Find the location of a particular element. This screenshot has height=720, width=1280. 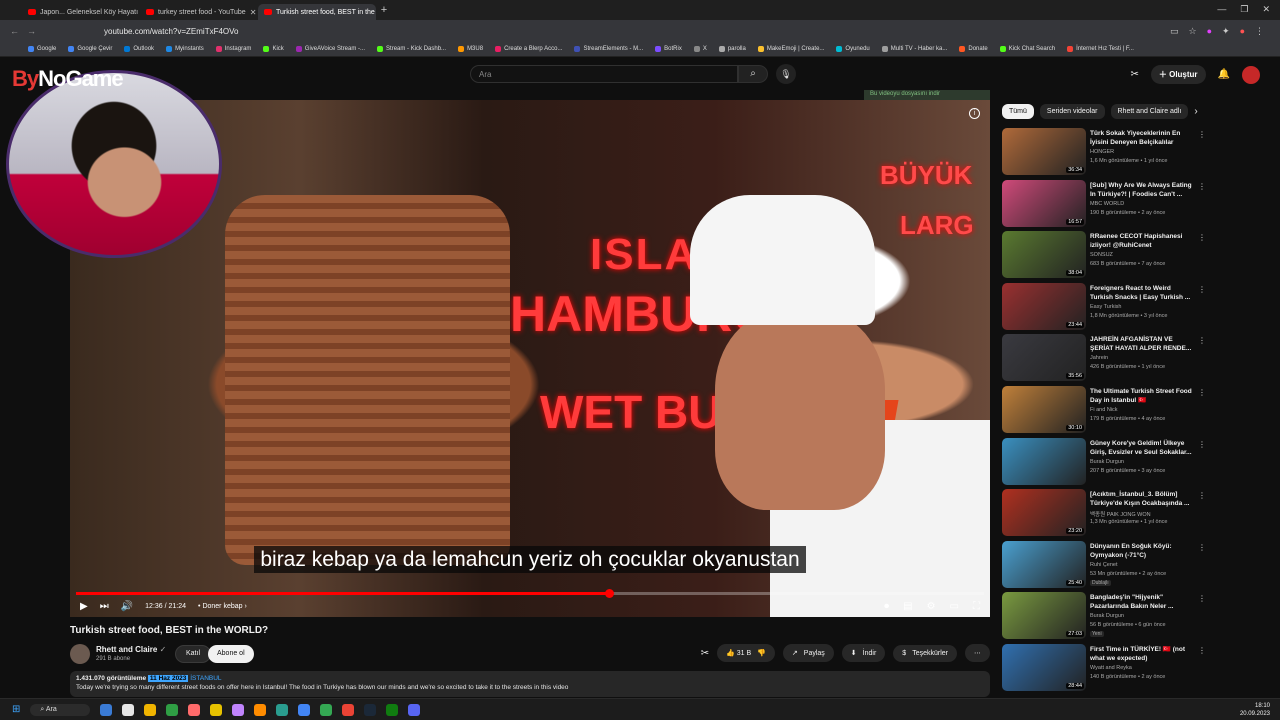

subtitles-icon: ▤ is located at coordinates (907, 606).